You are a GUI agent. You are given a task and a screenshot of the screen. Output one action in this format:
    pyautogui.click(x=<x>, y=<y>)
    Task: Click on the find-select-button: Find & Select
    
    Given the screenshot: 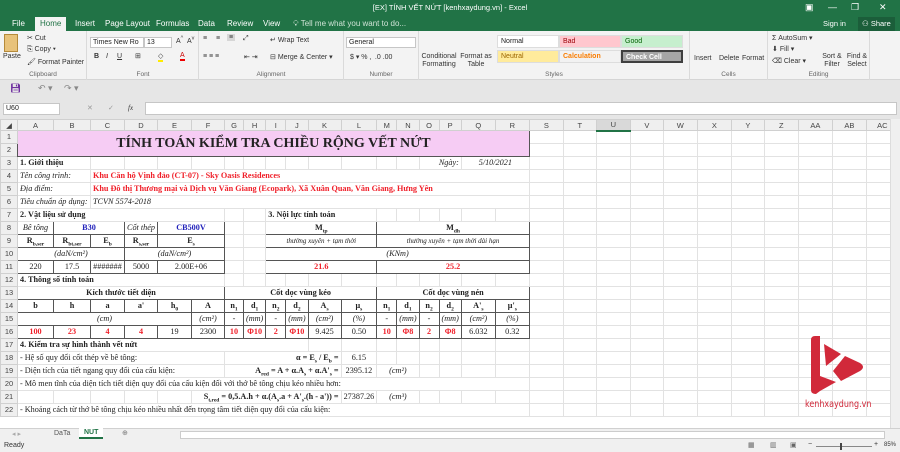 What is the action you would take?
    pyautogui.click(x=857, y=61)
    